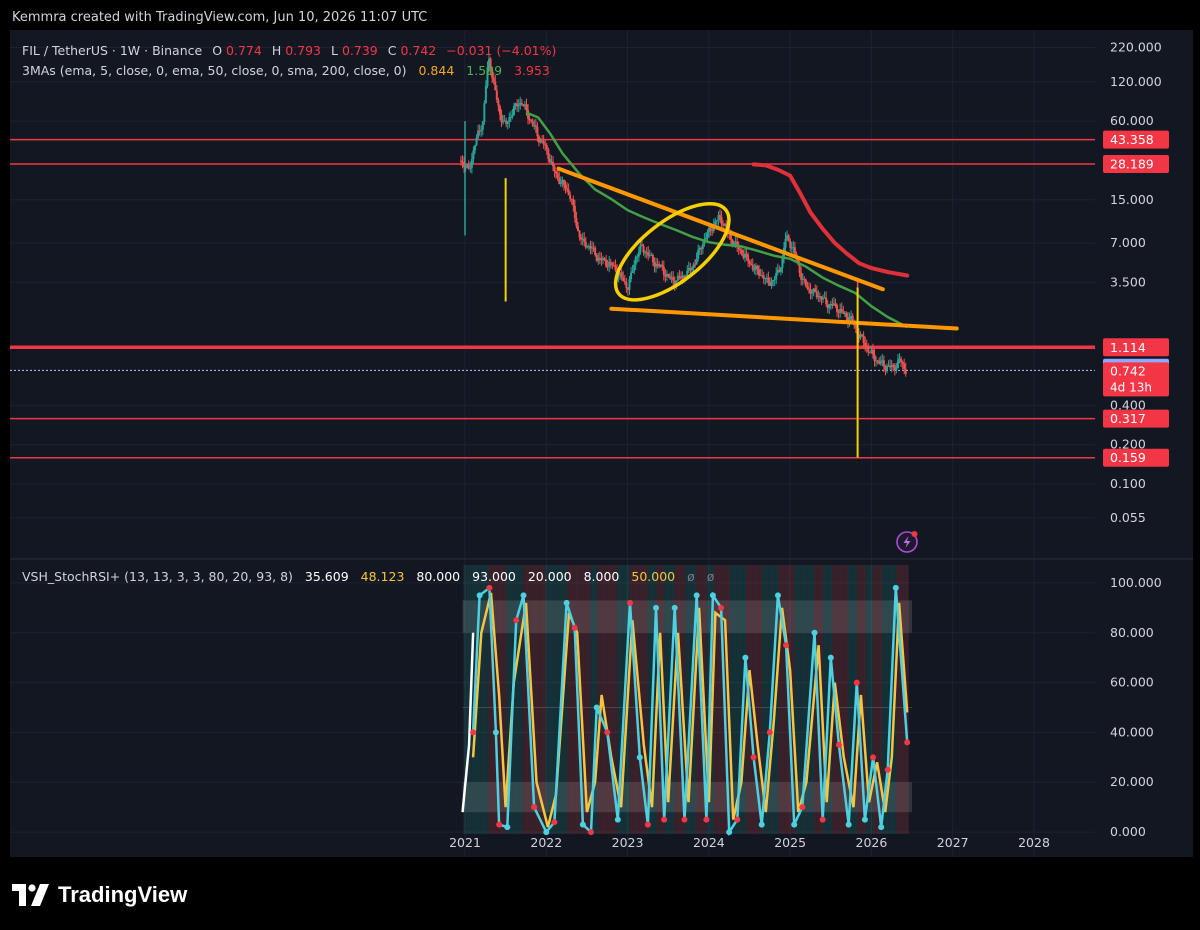  Describe the element at coordinates (907, 542) in the screenshot. I see `alert-icon` at that location.